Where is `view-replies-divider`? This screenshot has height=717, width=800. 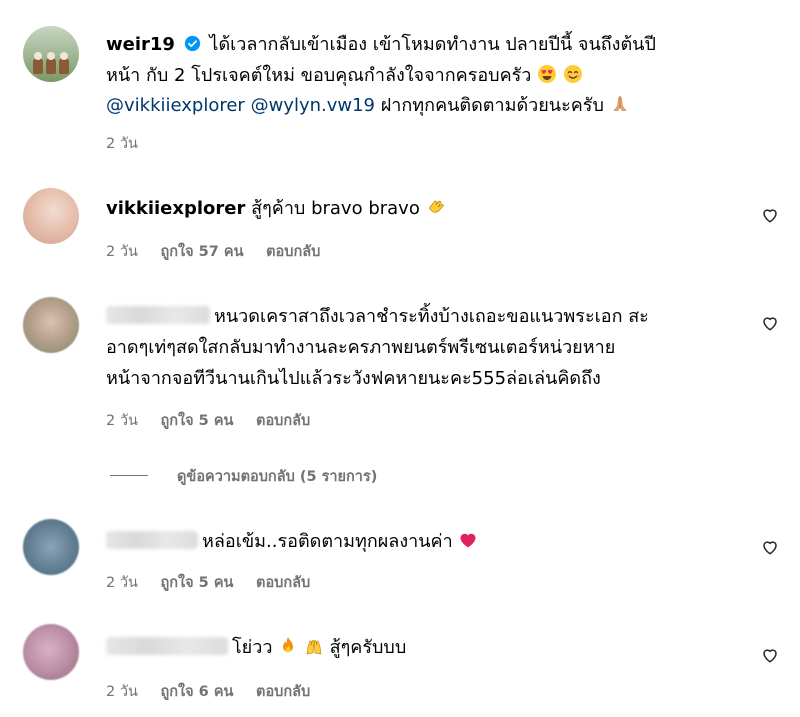 view-replies-divider is located at coordinates (129, 475).